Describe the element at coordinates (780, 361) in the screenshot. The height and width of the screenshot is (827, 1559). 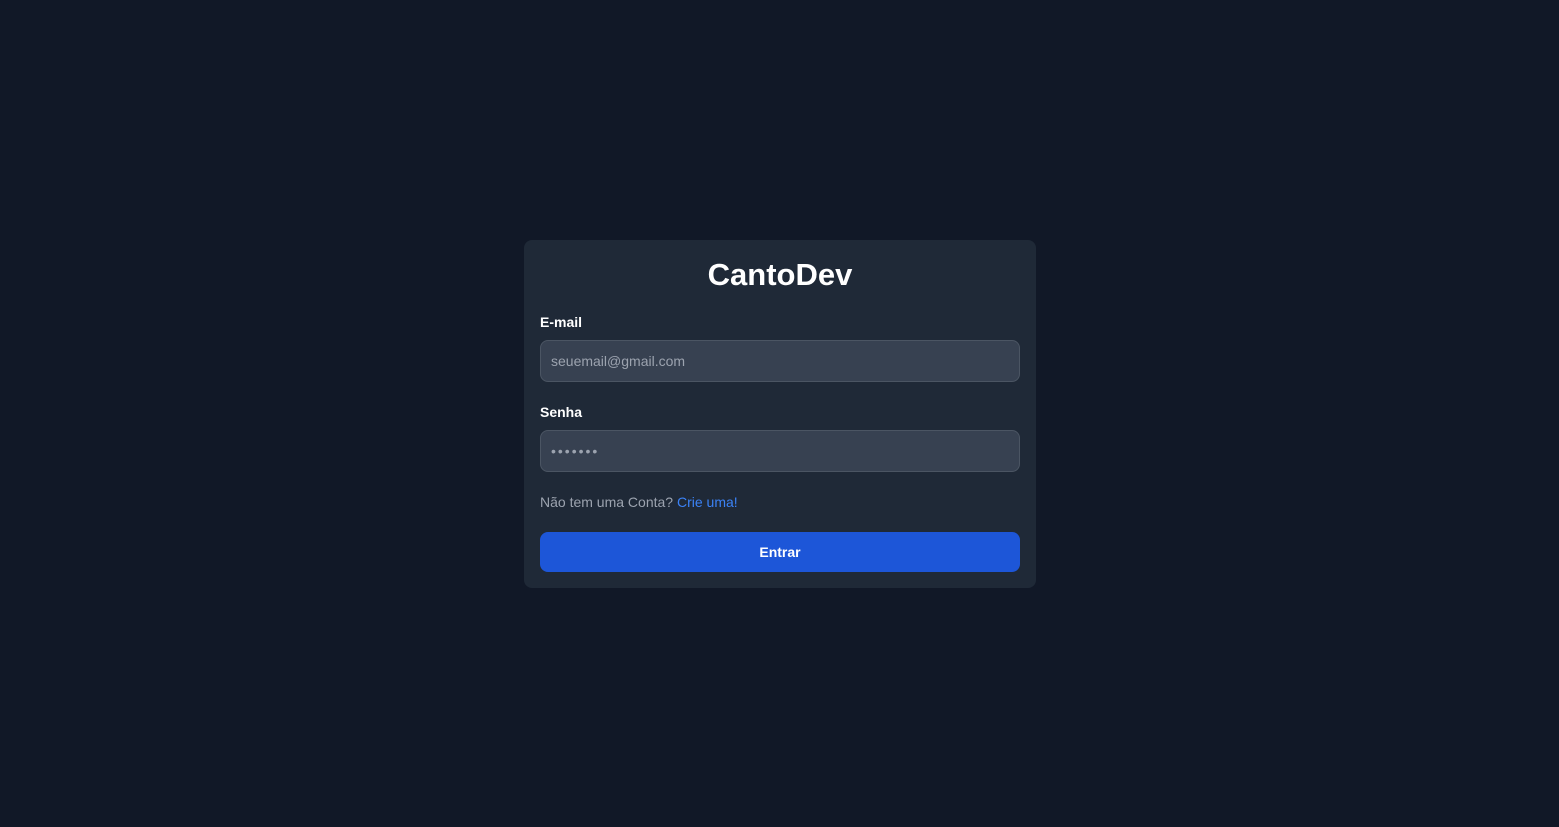
I see `email-field` at that location.